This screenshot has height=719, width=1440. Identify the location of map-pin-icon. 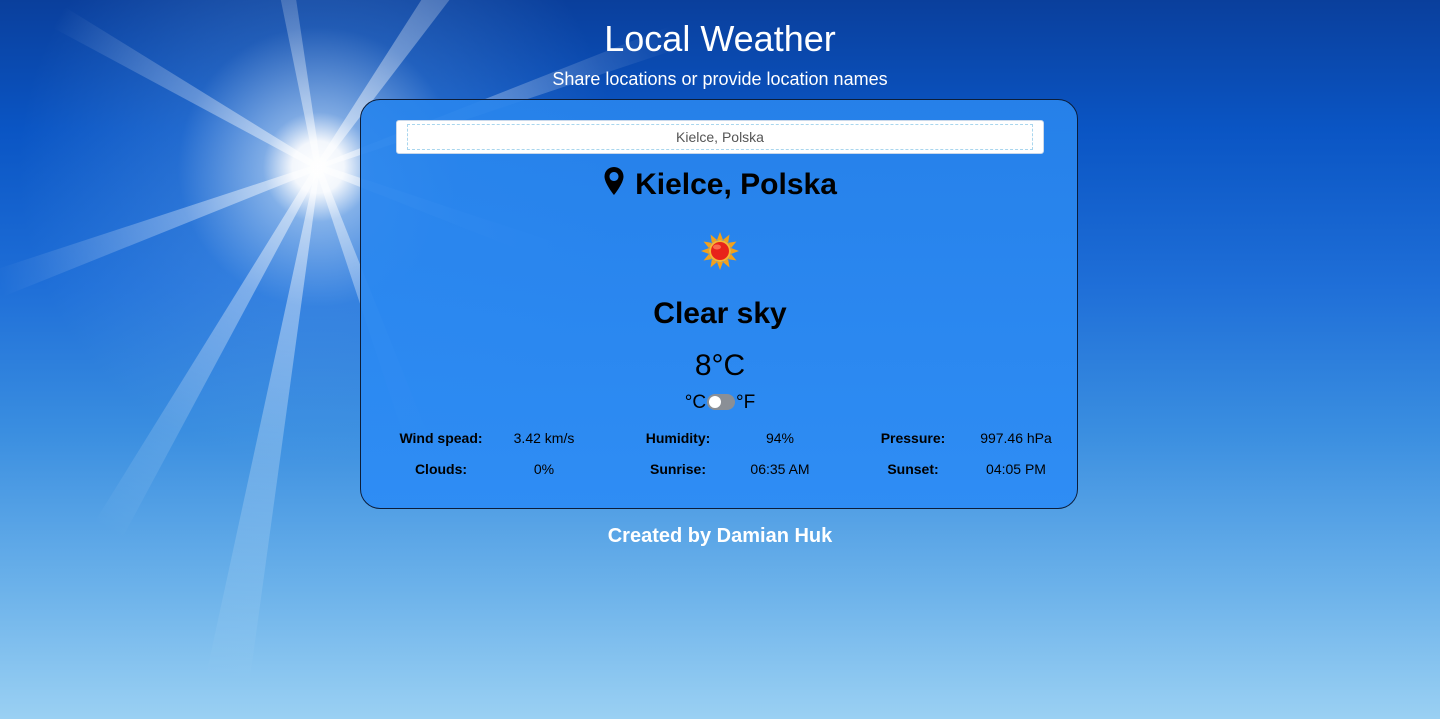
(614, 181).